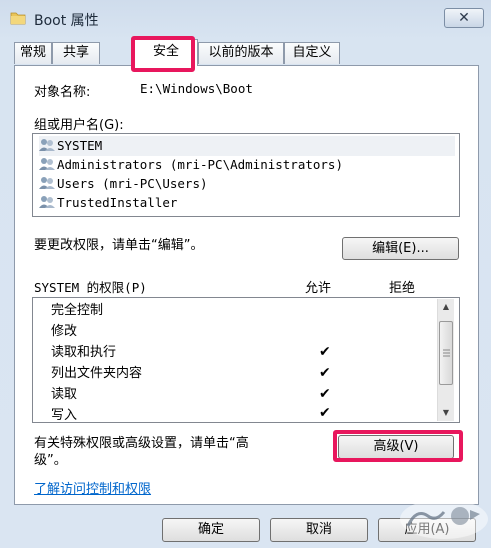 This screenshot has height=548, width=491. What do you see at coordinates (398, 446) in the screenshot?
I see `advanced-button-highlight` at bounding box center [398, 446].